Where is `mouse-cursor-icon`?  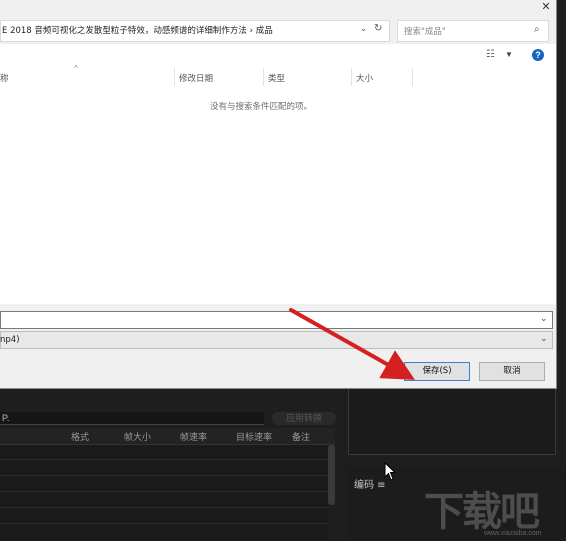 mouse-cursor-icon is located at coordinates (390, 471).